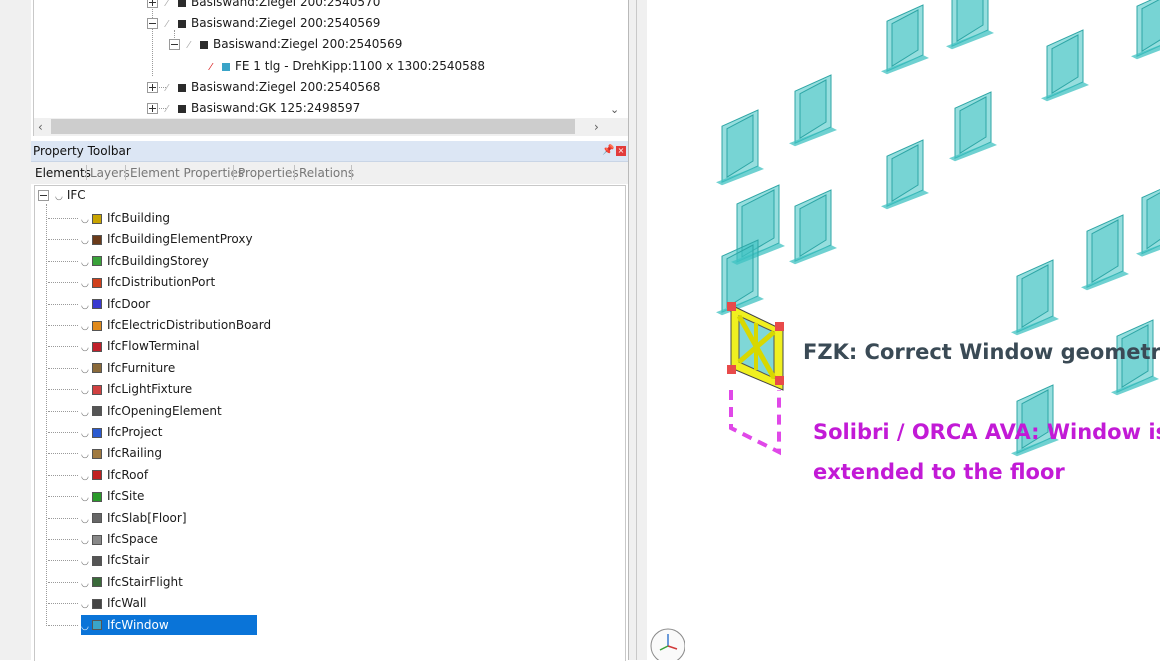 Image resolution: width=1160 pixels, height=661 pixels. I want to click on tree-row-label: Basiswand:Ziegel 200:2540569, so click(286, 23).